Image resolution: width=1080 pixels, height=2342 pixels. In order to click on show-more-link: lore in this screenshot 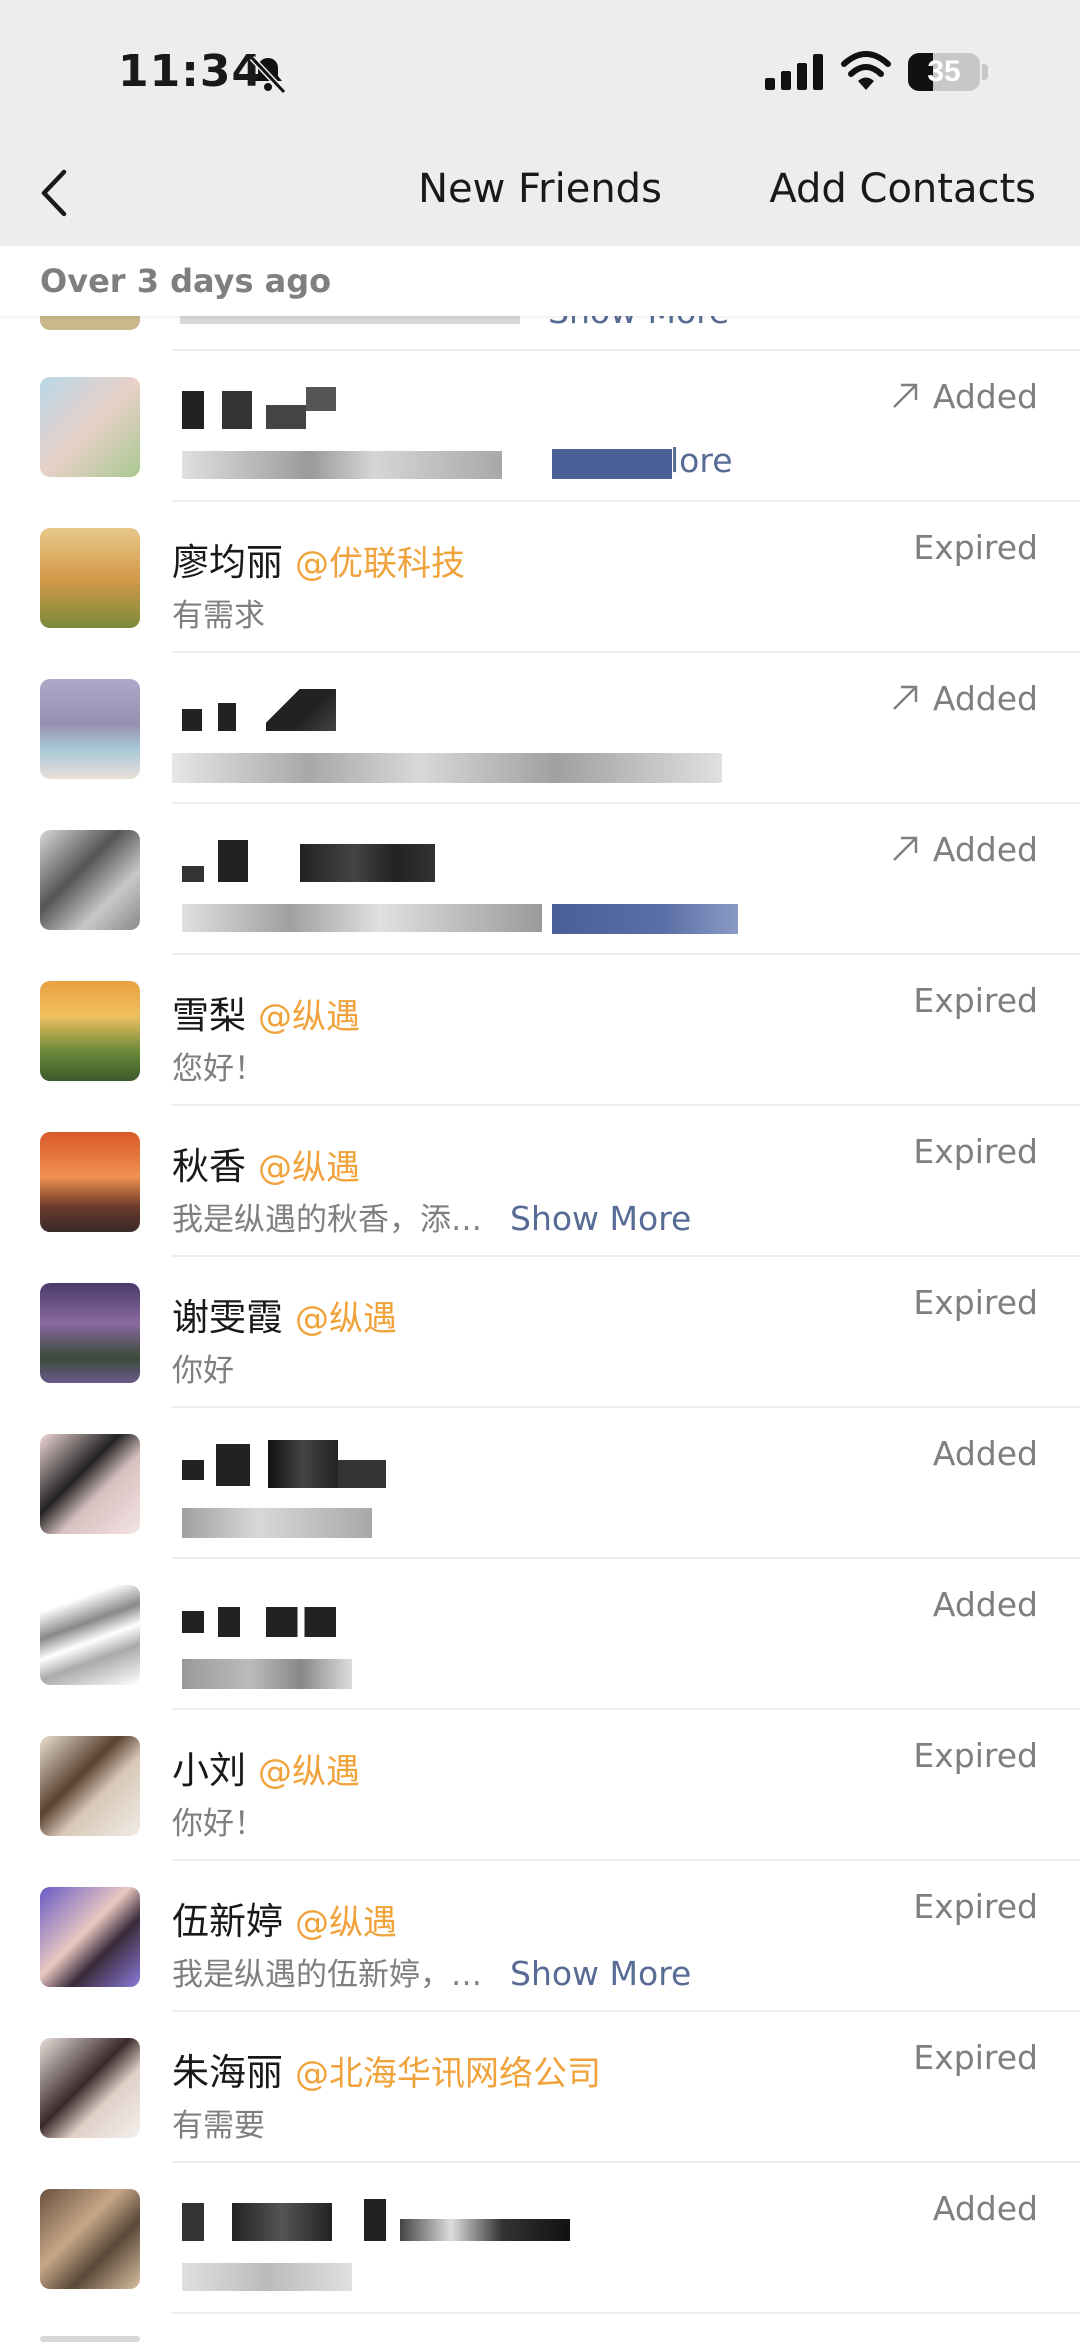, I will do `click(701, 460)`.